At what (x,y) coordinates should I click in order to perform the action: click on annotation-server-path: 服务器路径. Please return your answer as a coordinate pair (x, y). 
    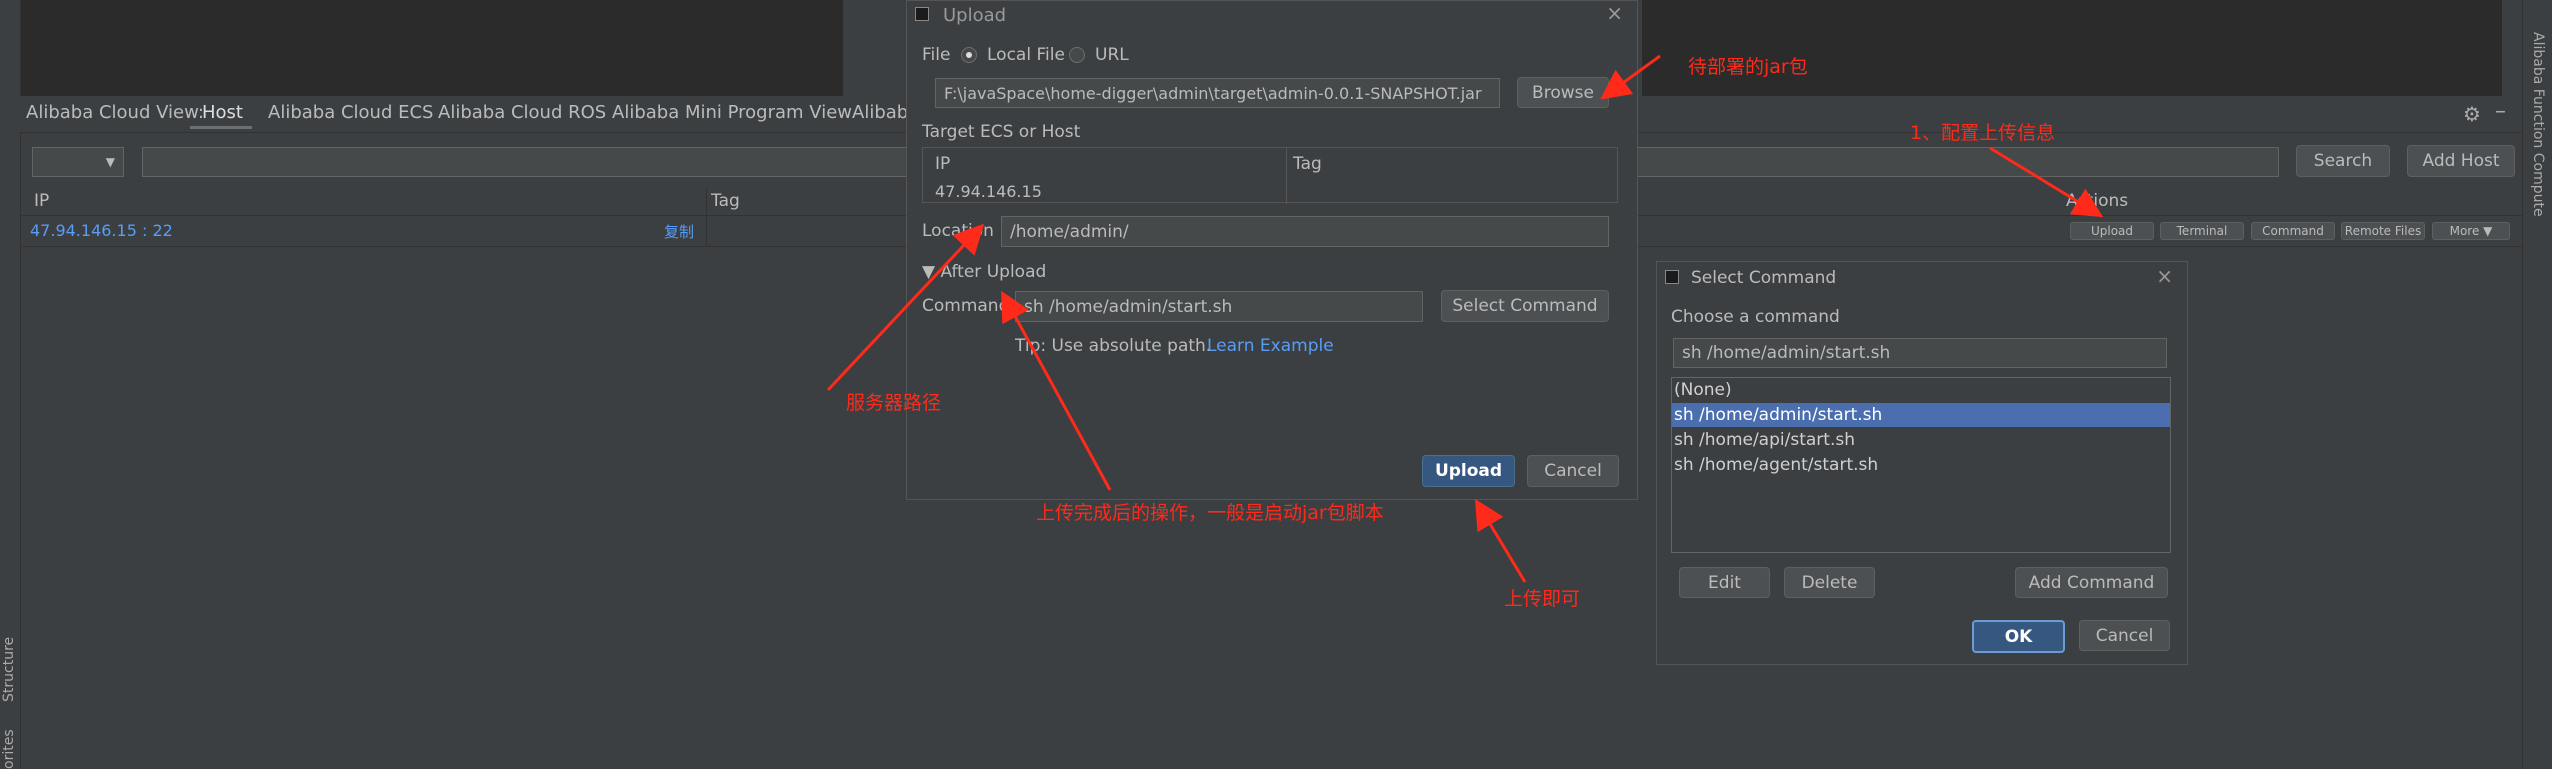
    Looking at the image, I should click on (894, 403).